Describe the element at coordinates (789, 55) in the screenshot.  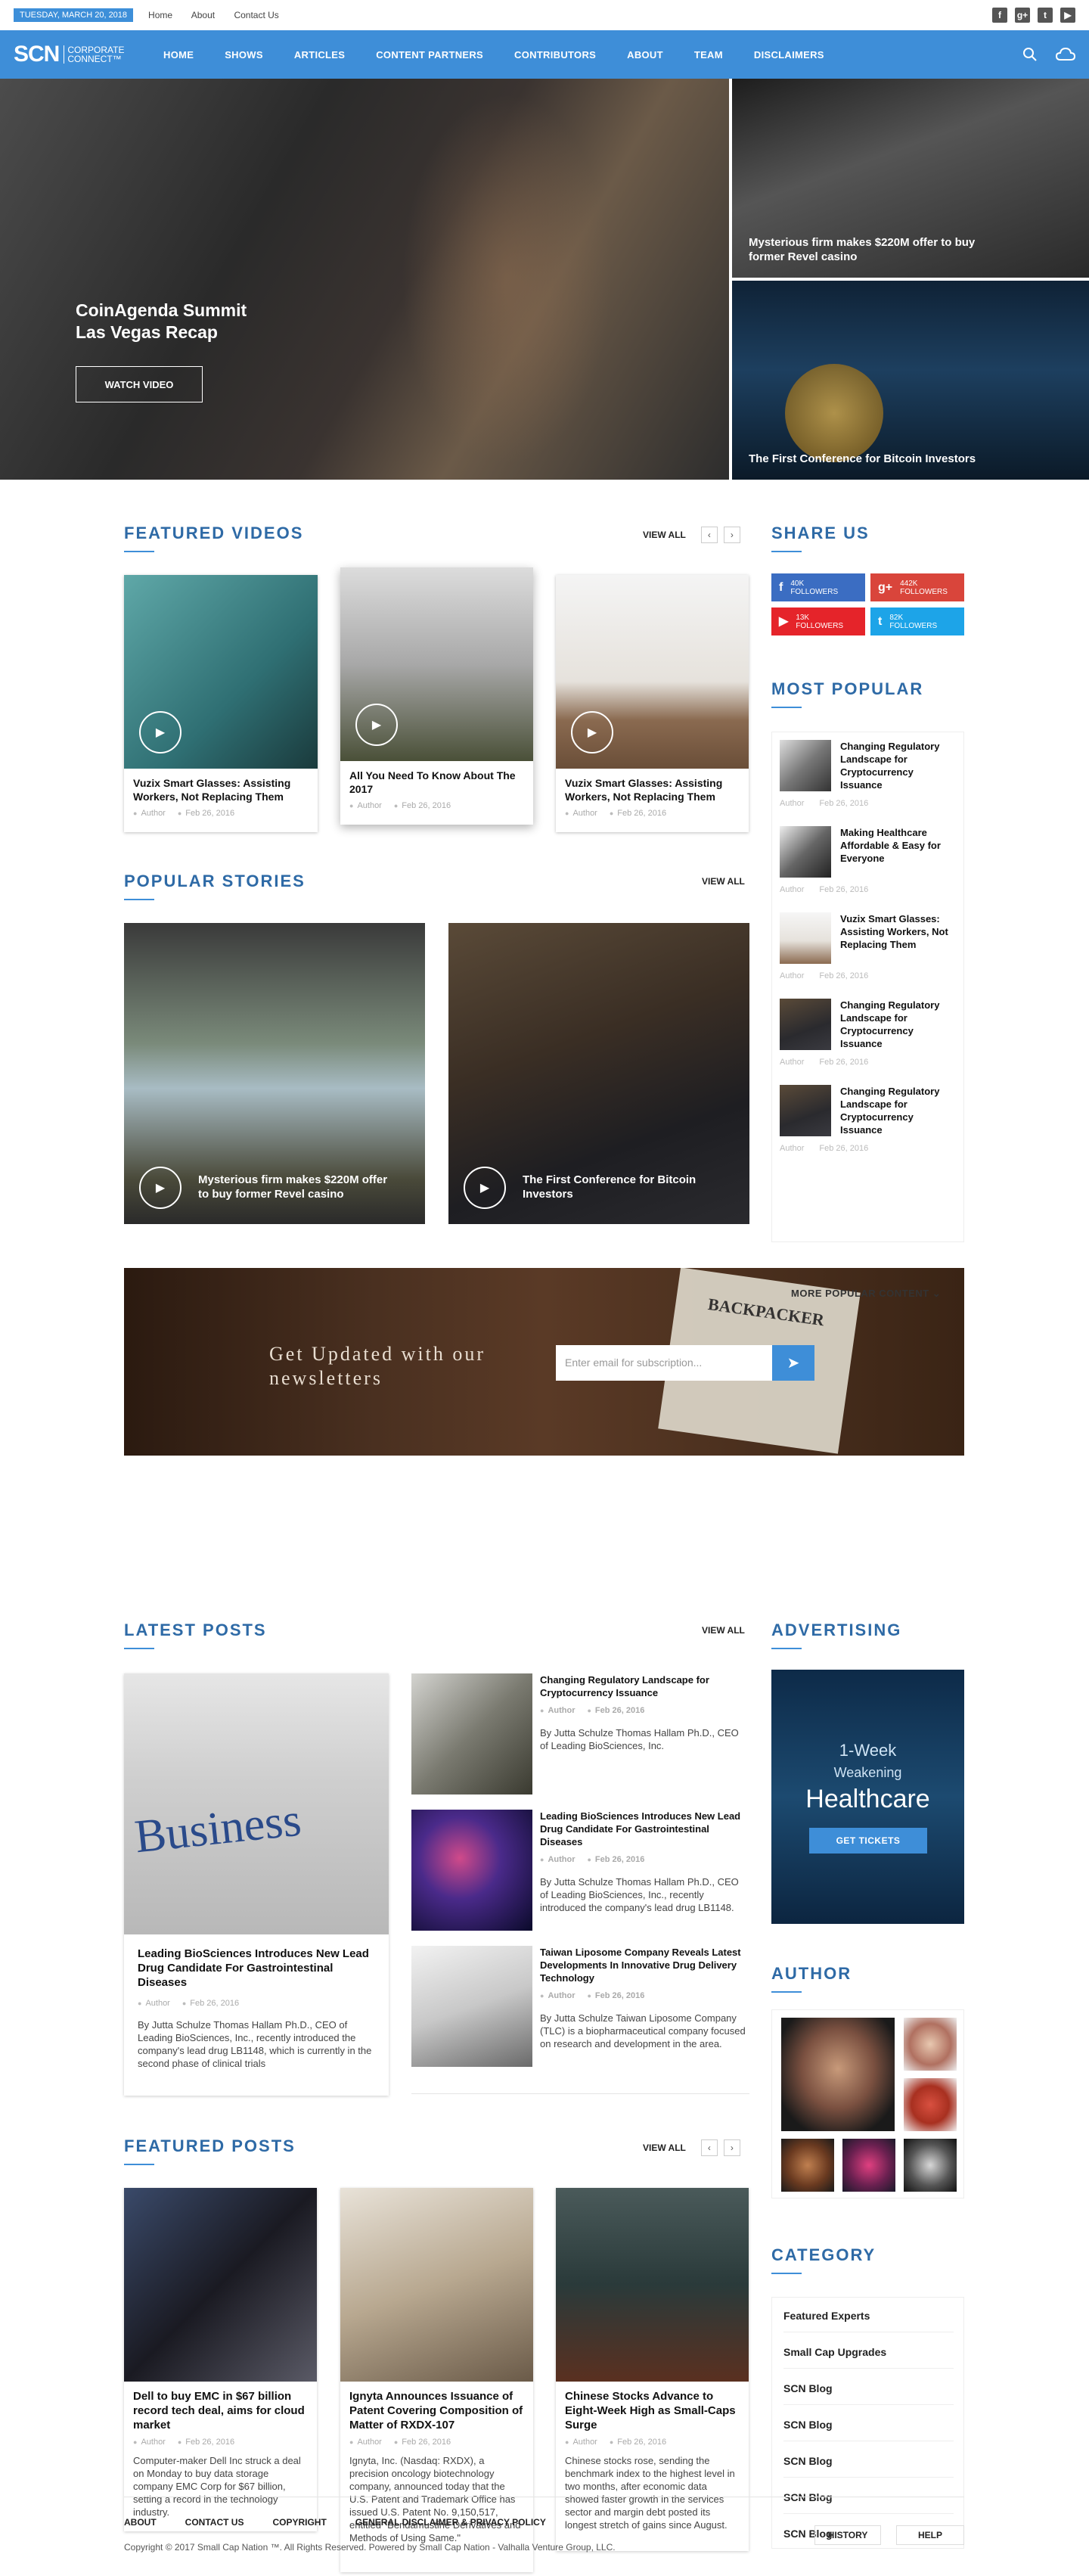
I see `nav-item-disclaimers: DISCLAIMERS` at that location.